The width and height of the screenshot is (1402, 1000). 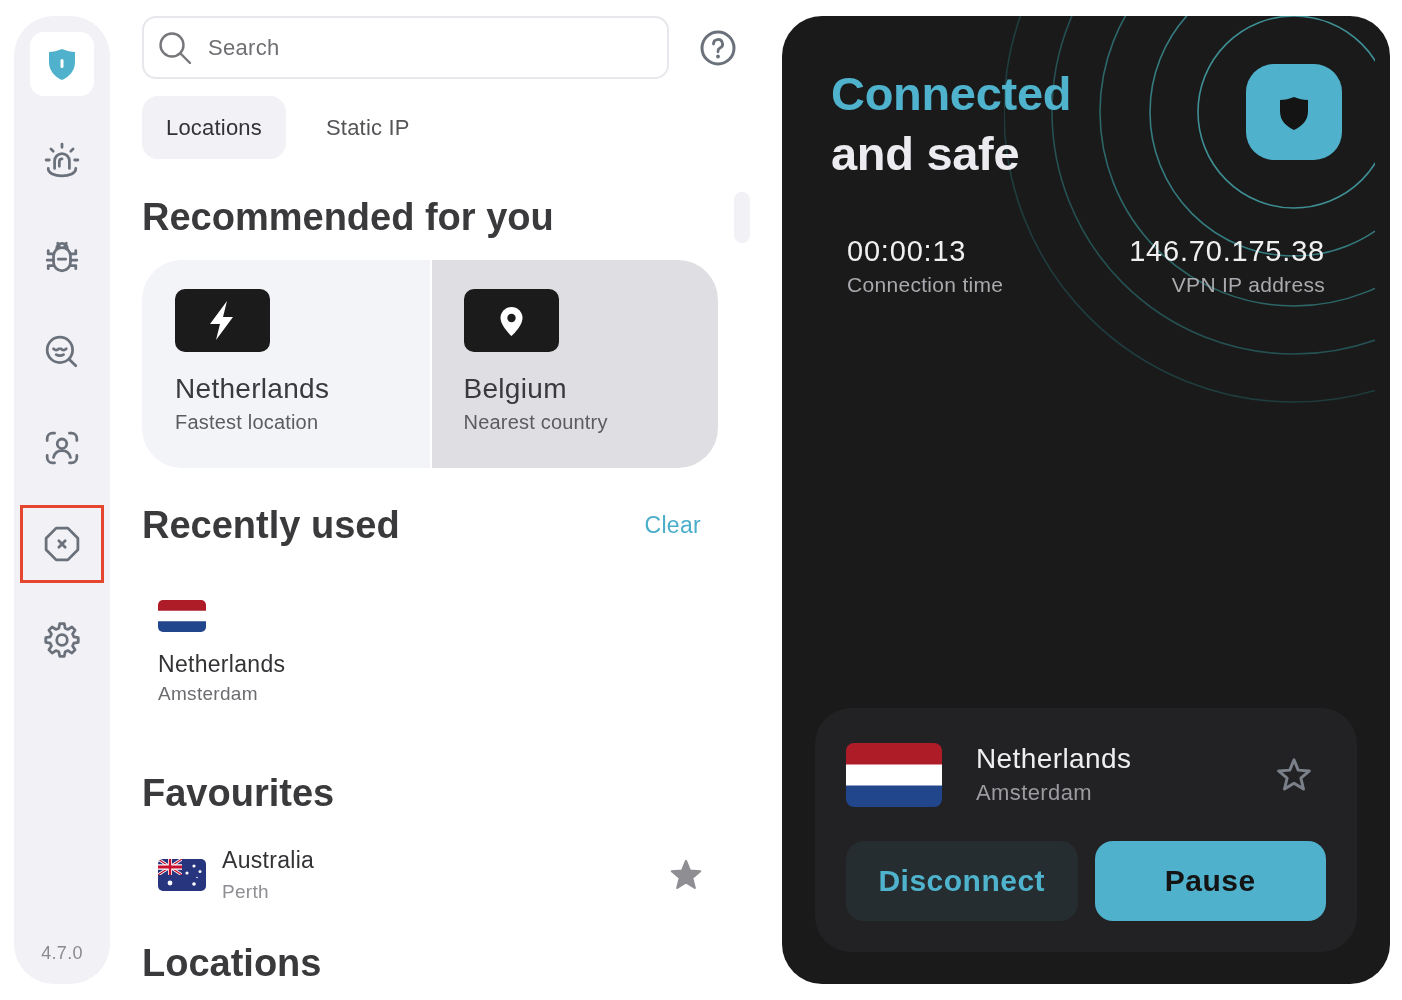 What do you see at coordinates (951, 124) in the screenshot?
I see `status-heading: Connected and safe` at bounding box center [951, 124].